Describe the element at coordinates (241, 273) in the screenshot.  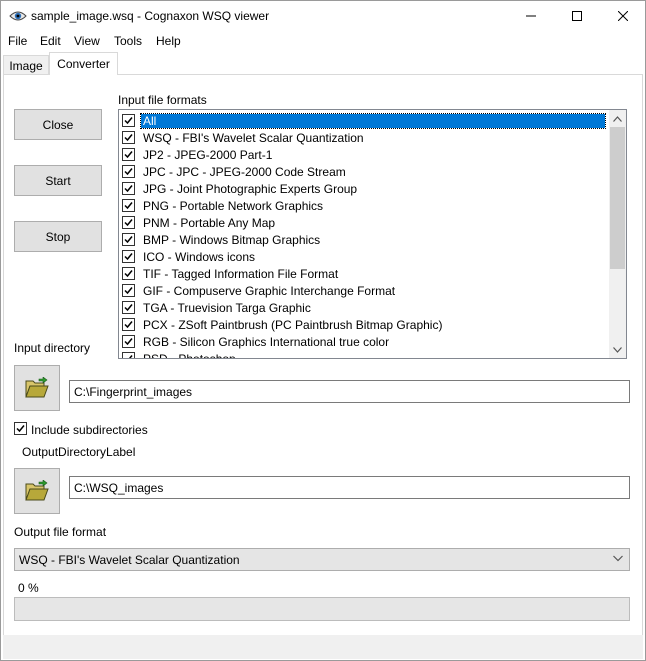
I see `format-label: TIF - Tagged Information File Format` at that location.